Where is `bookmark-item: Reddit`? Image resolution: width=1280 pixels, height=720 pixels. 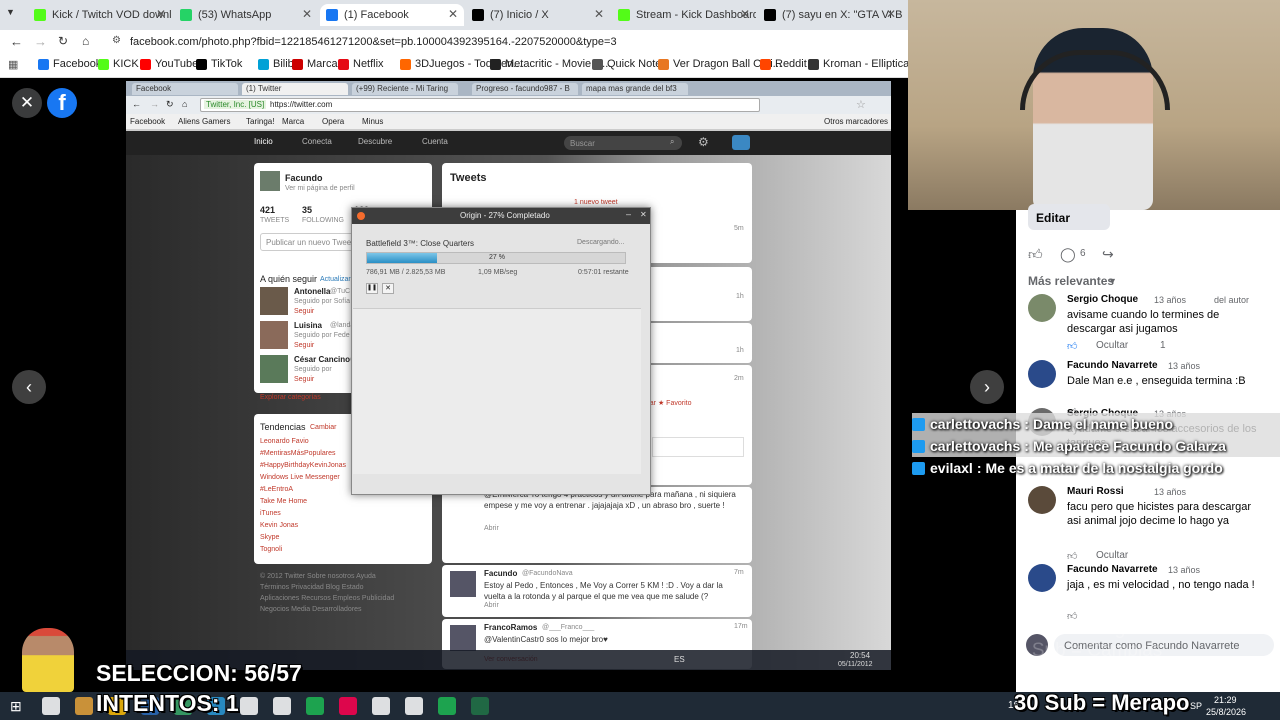 bookmark-item: Reddit is located at coordinates (783, 64).